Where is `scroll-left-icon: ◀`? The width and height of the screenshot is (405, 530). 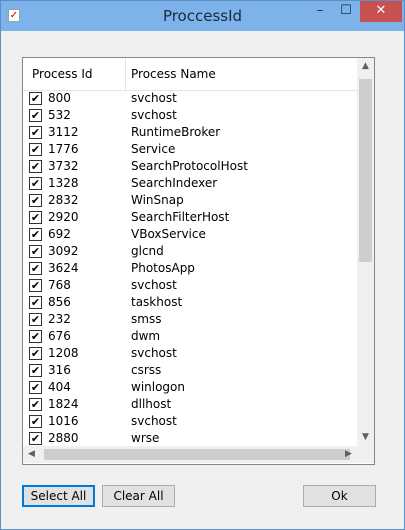 scroll-left-icon: ◀ is located at coordinates (31, 454).